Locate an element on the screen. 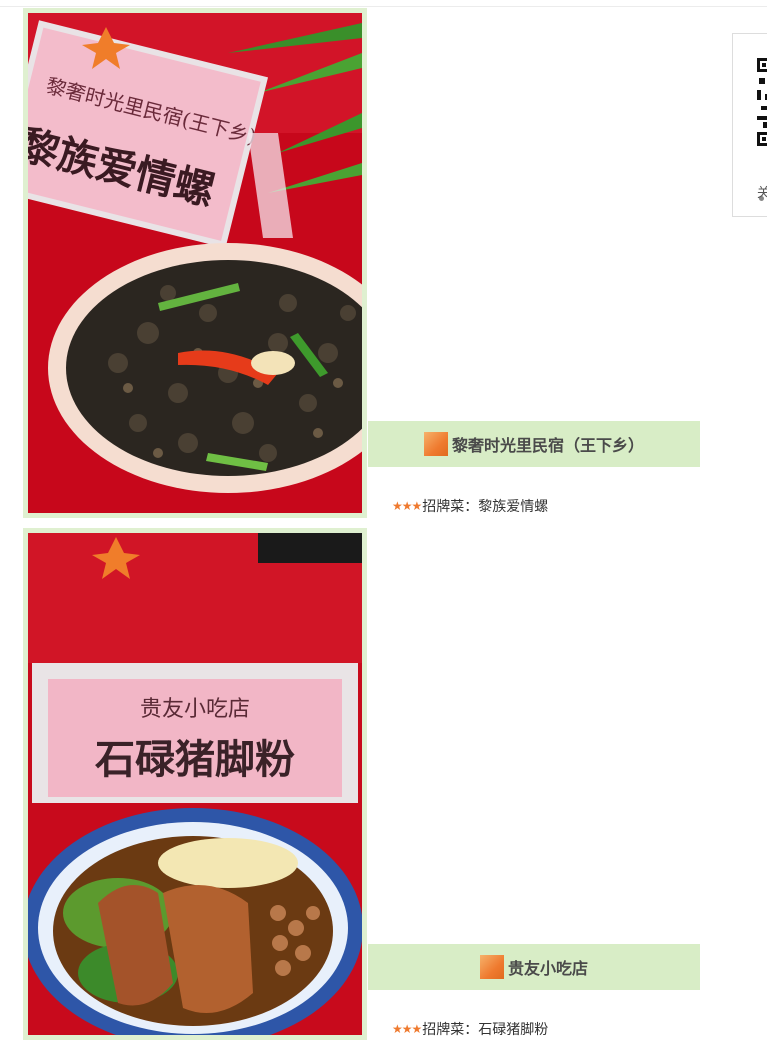 This screenshot has height=1047, width=767. qr-caption: 关 is located at coordinates (762, 193).